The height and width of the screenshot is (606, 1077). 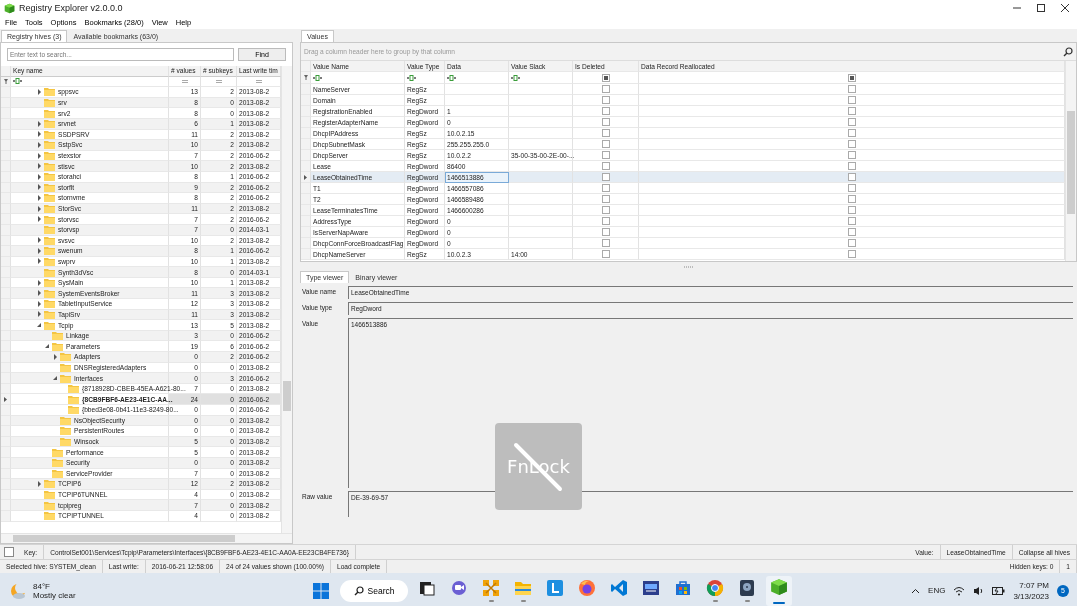 I want to click on cube-icon, so click(x=779, y=586).